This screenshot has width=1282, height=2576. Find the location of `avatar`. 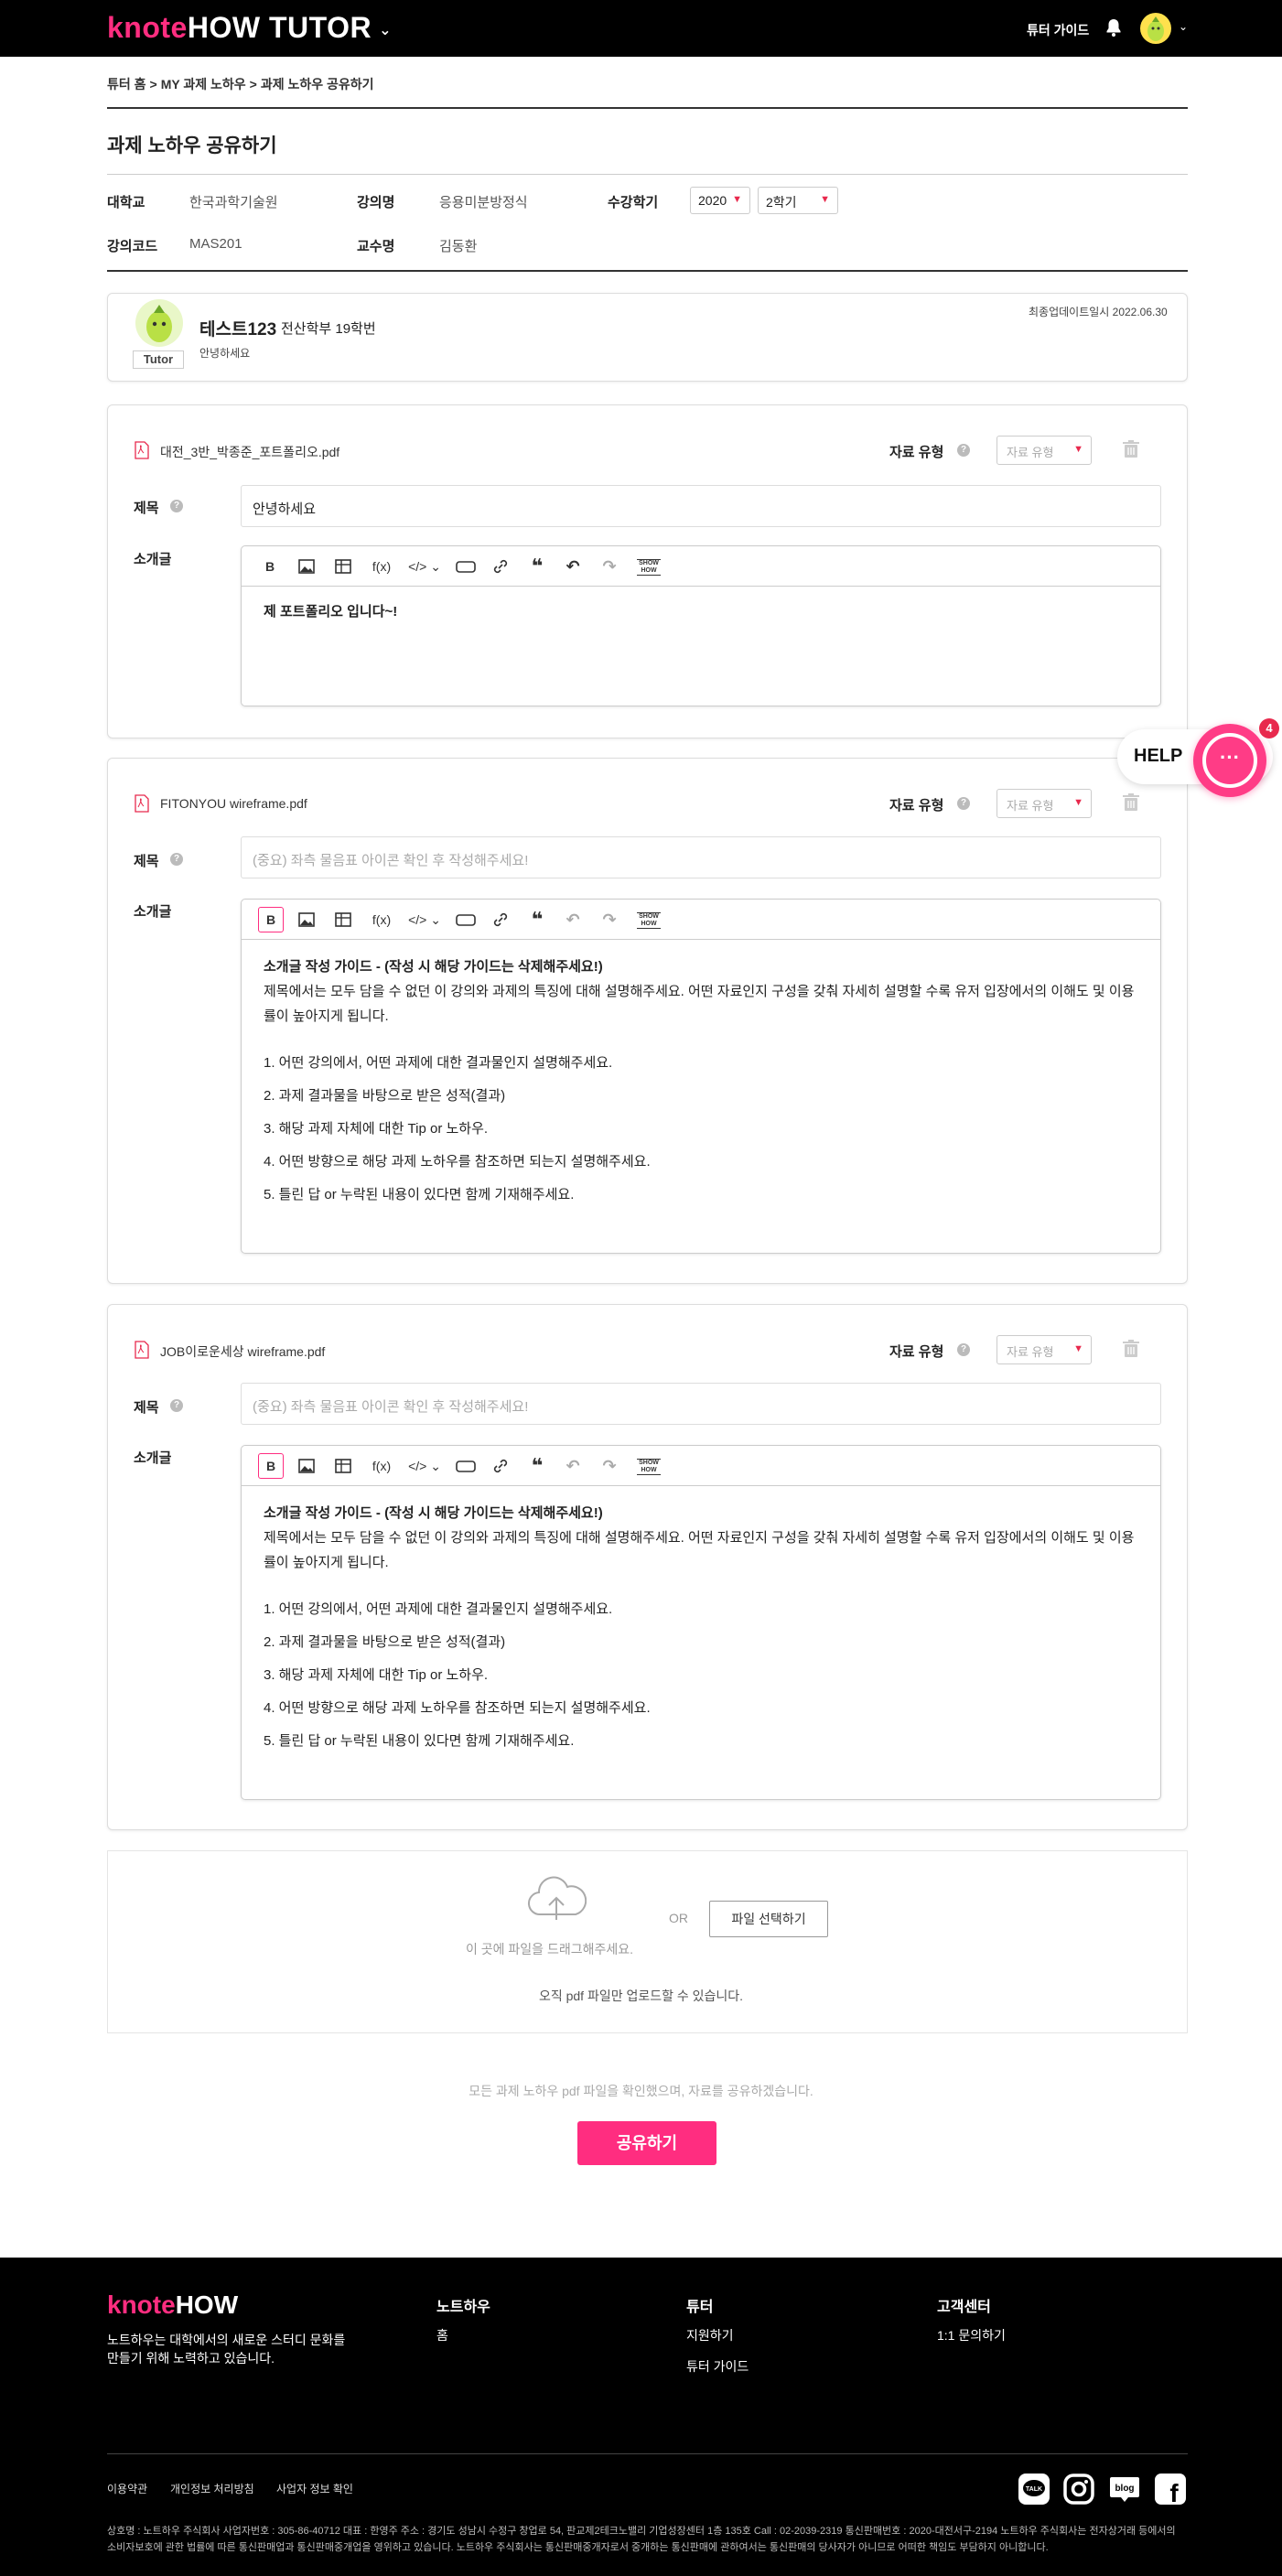

avatar is located at coordinates (1155, 28).